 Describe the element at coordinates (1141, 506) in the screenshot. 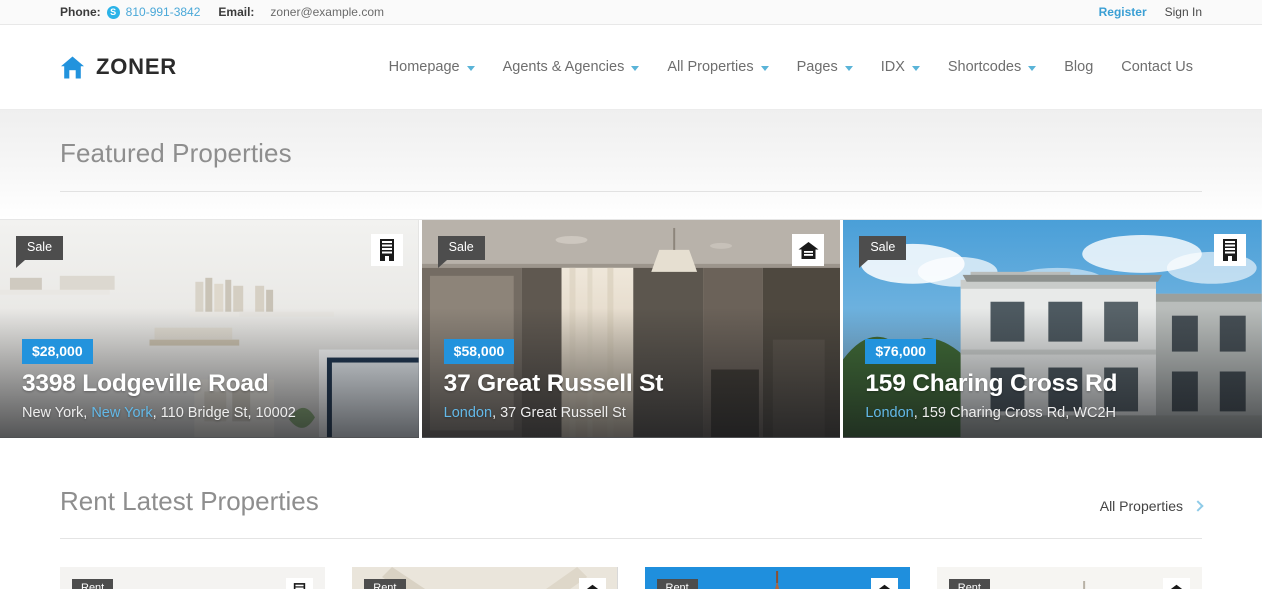

I see `all-properties-label: All Properties` at that location.